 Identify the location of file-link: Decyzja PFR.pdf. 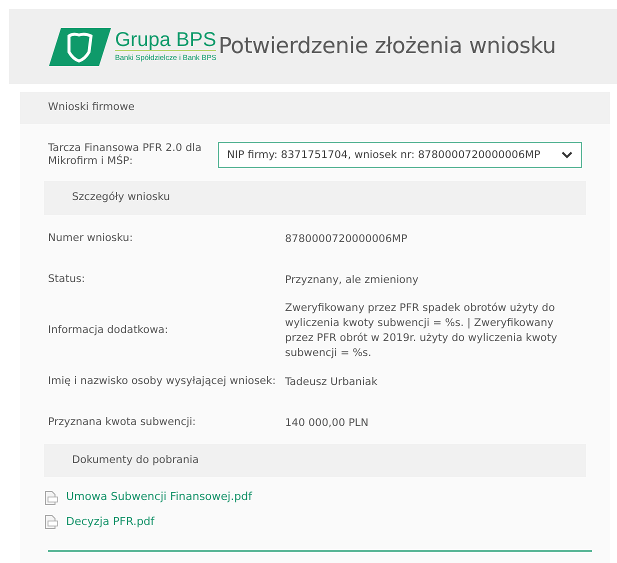
(110, 522).